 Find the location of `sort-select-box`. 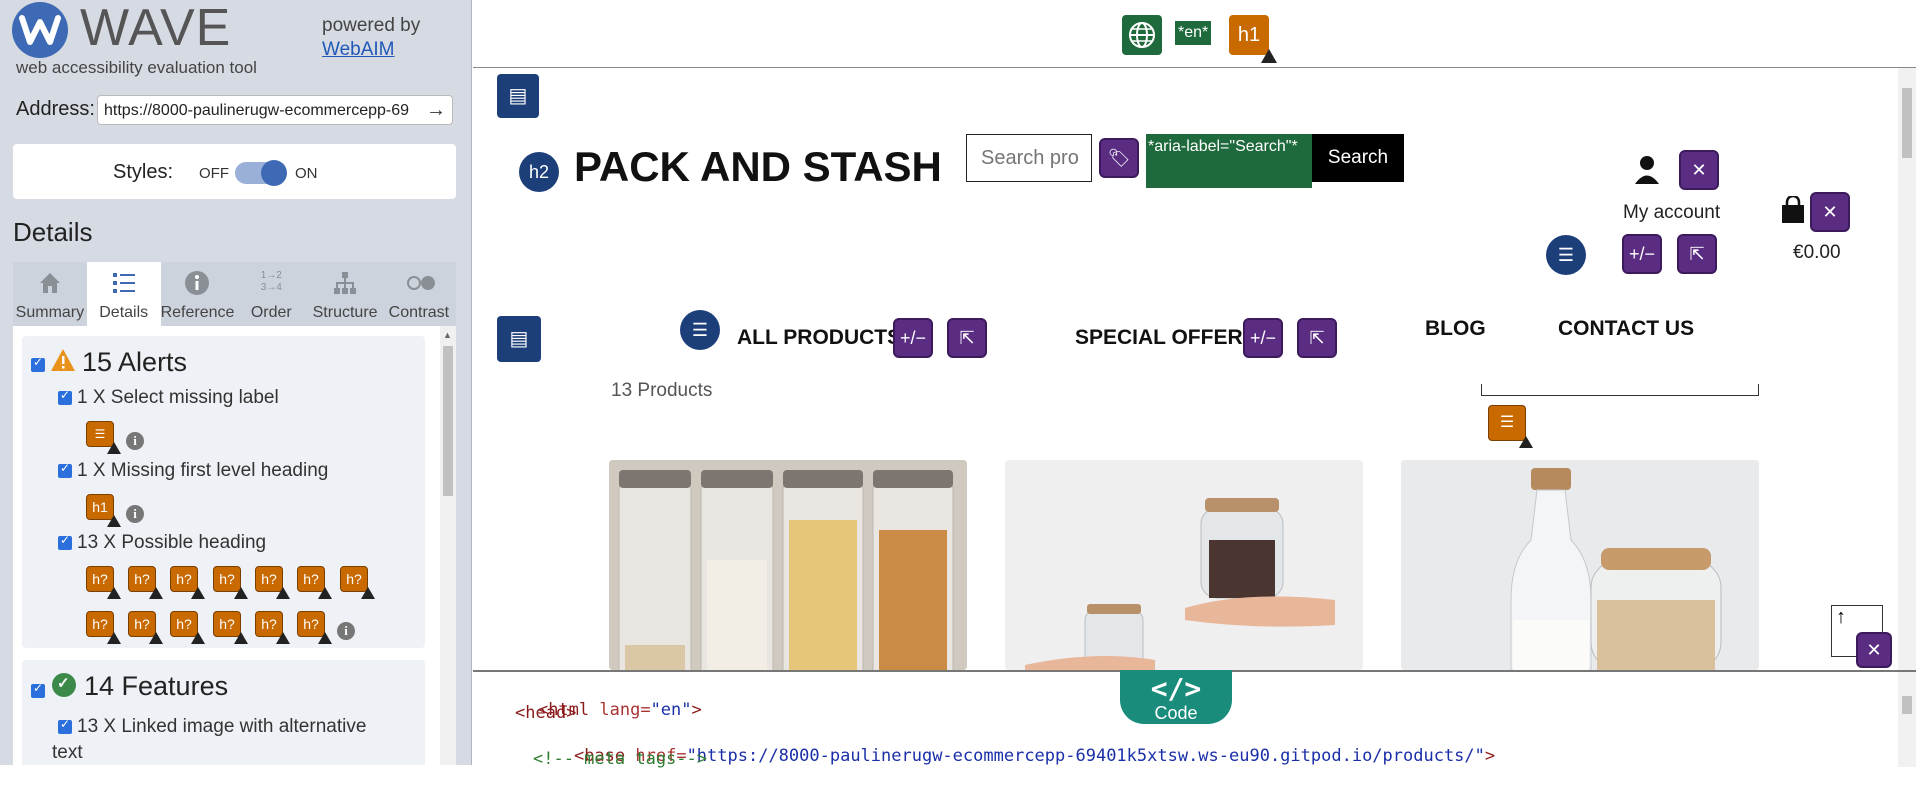

sort-select-box is located at coordinates (1620, 390).